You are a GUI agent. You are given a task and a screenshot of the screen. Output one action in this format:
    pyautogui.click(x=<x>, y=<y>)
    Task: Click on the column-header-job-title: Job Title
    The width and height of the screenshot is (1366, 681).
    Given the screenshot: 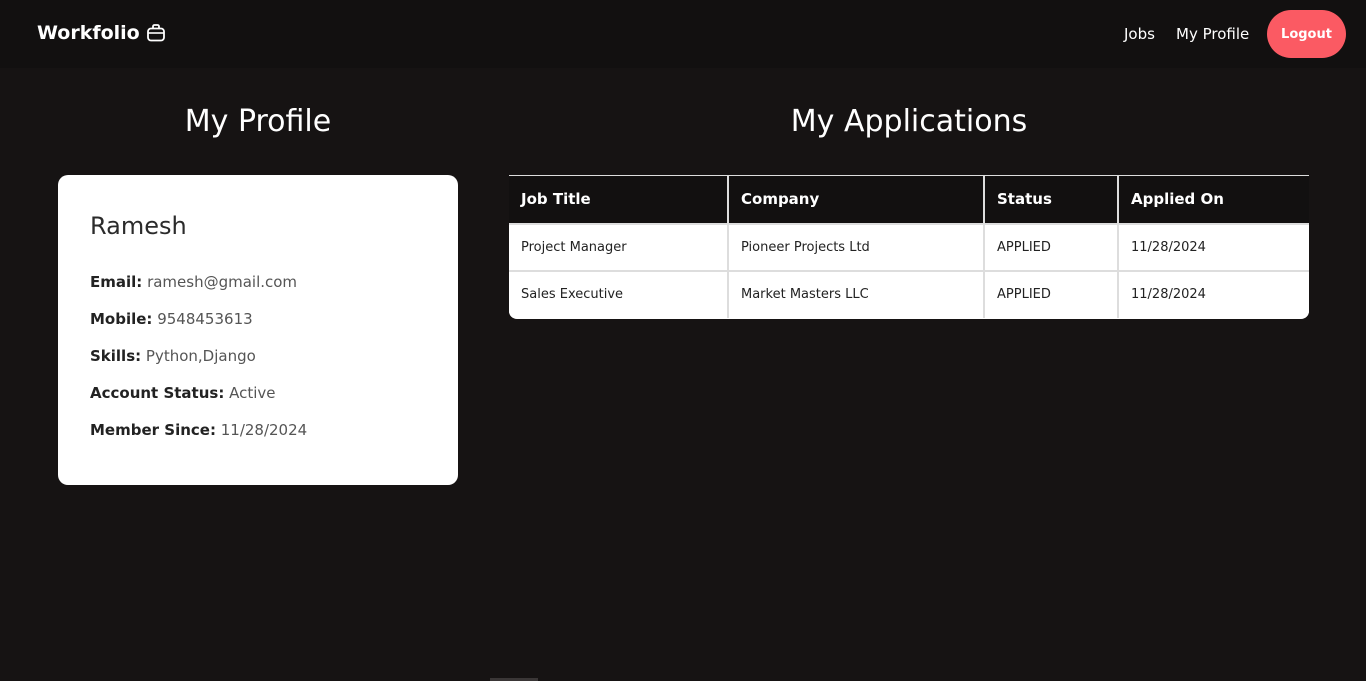 What is the action you would take?
    pyautogui.click(x=619, y=200)
    